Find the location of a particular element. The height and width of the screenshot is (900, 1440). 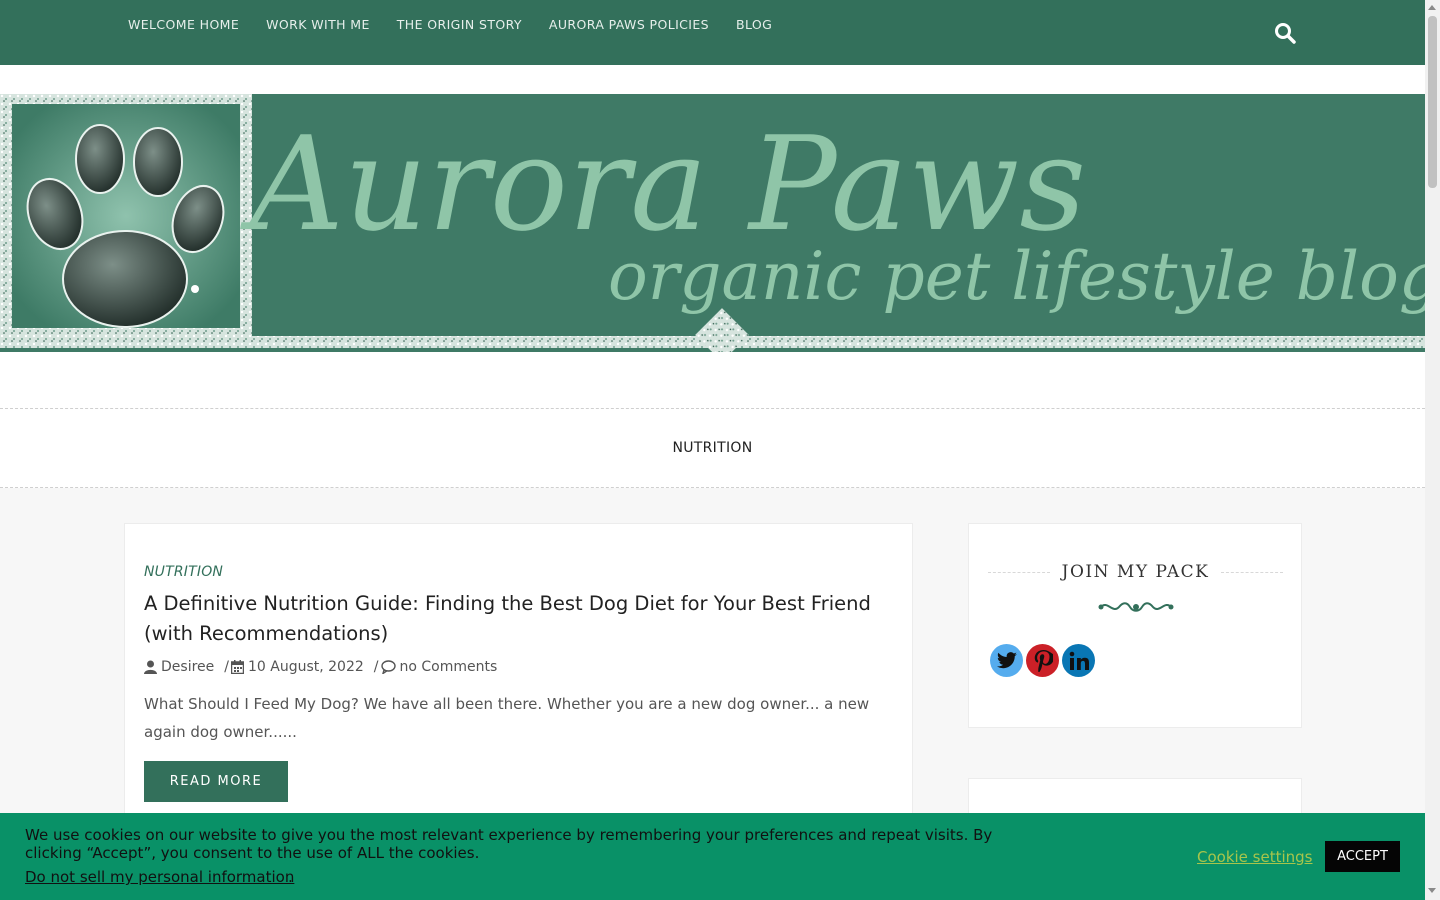

post-meta: Desiree / 10 August, 2022 / no Comments is located at coordinates (325, 667).